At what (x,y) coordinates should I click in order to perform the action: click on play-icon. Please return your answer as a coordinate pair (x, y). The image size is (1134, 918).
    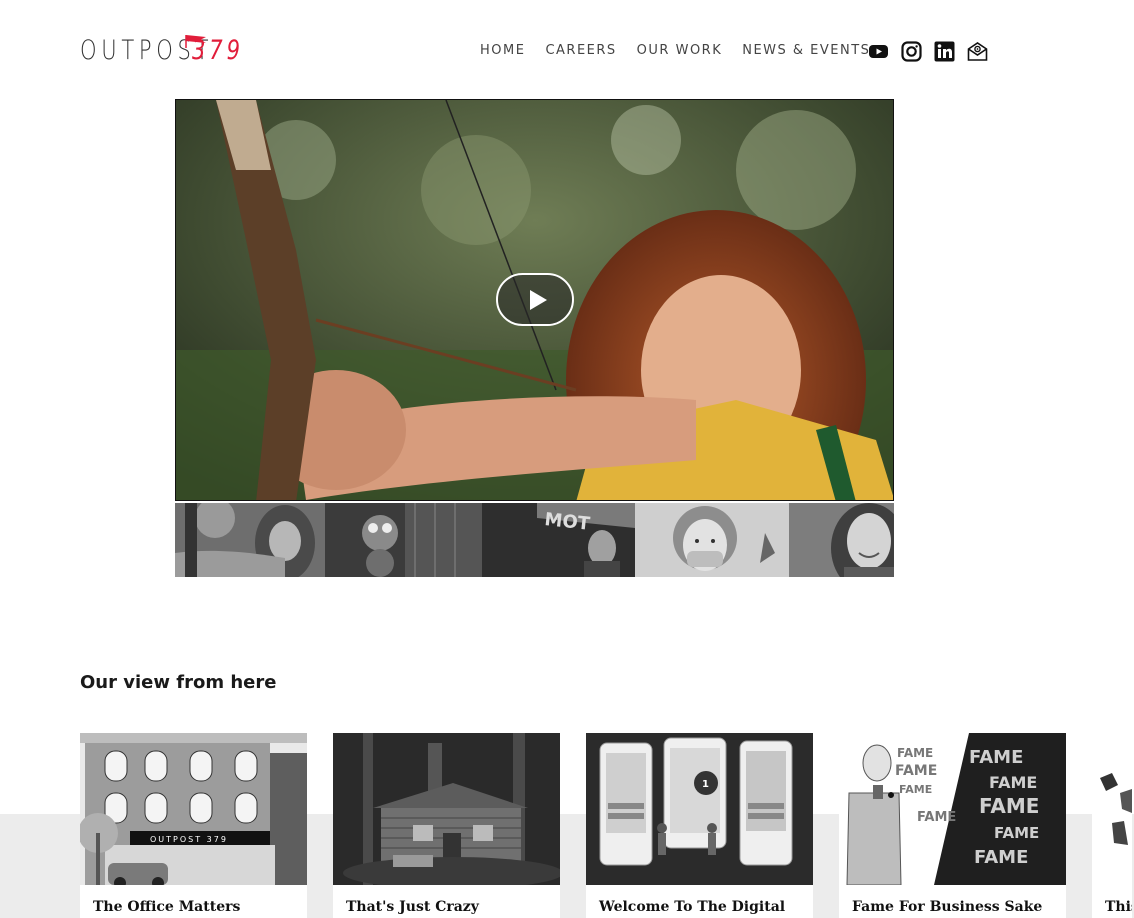
    Looking at the image, I should click on (538, 300).